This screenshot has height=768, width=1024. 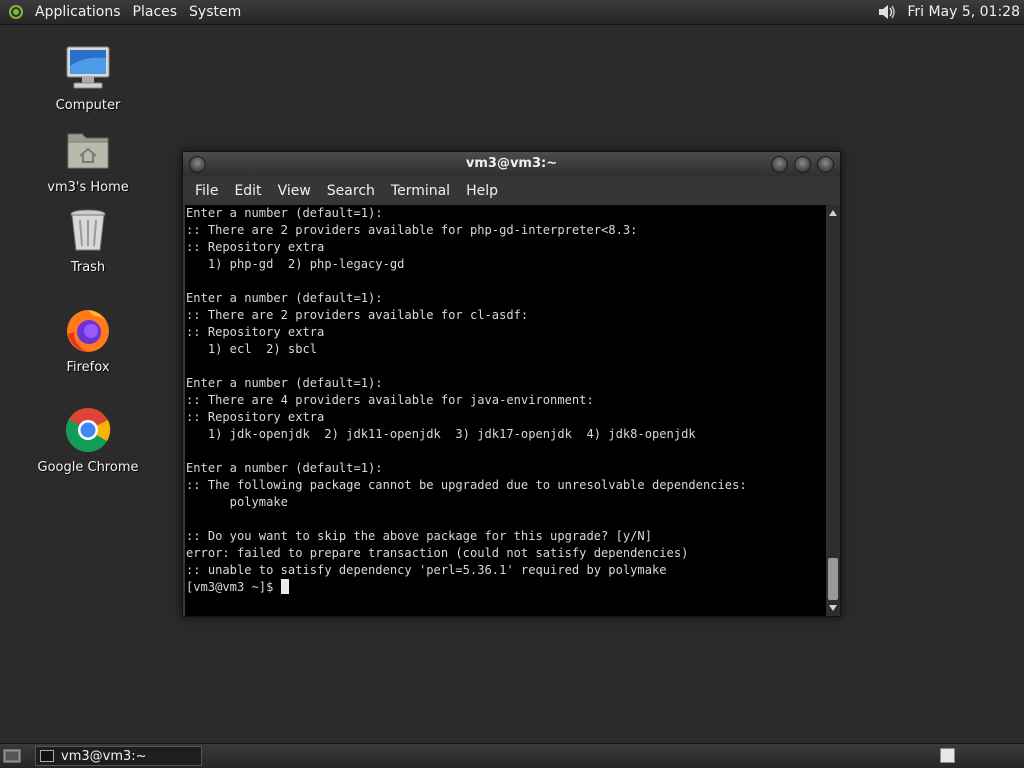 I want to click on computer-icon, so click(x=88, y=67).